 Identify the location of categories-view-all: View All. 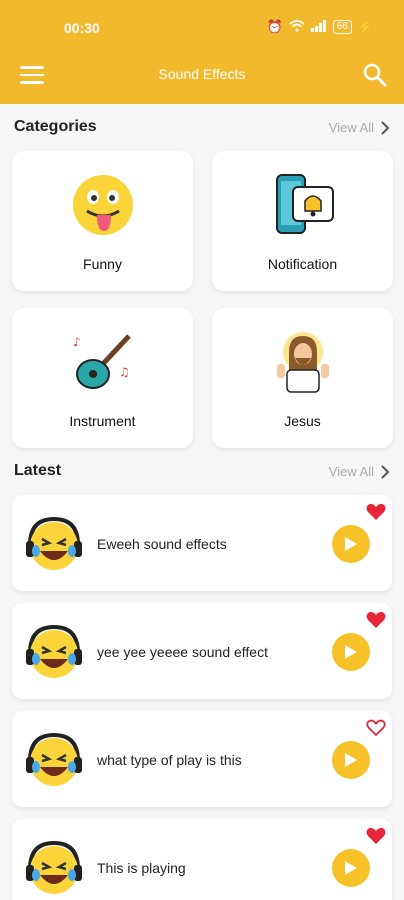
(359, 127).